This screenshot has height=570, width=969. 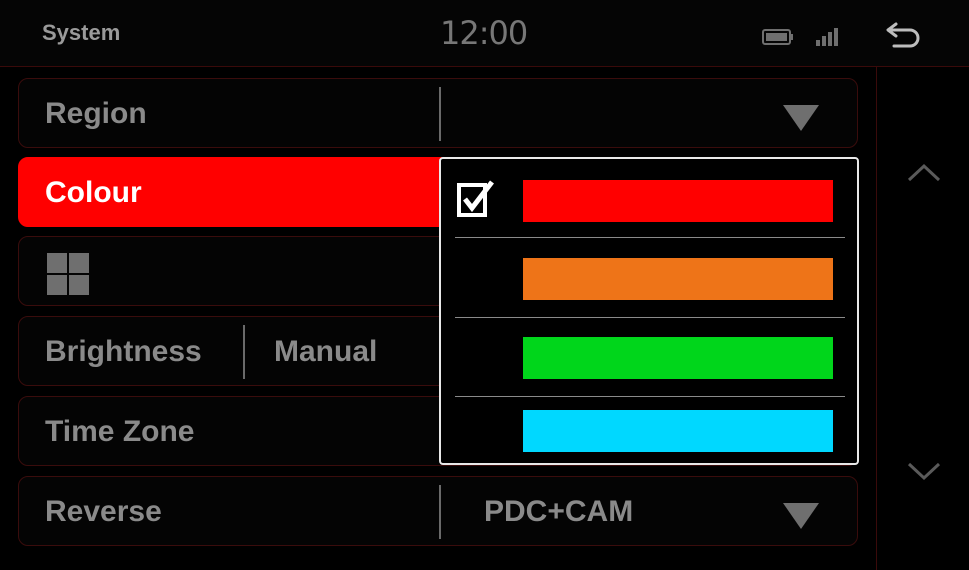 What do you see at coordinates (827, 37) in the screenshot?
I see `signal-icon` at bounding box center [827, 37].